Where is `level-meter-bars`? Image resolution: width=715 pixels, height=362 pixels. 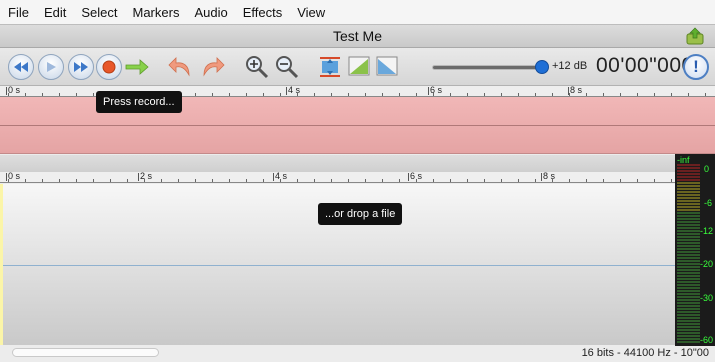
level-meter-bars is located at coordinates (688, 254).